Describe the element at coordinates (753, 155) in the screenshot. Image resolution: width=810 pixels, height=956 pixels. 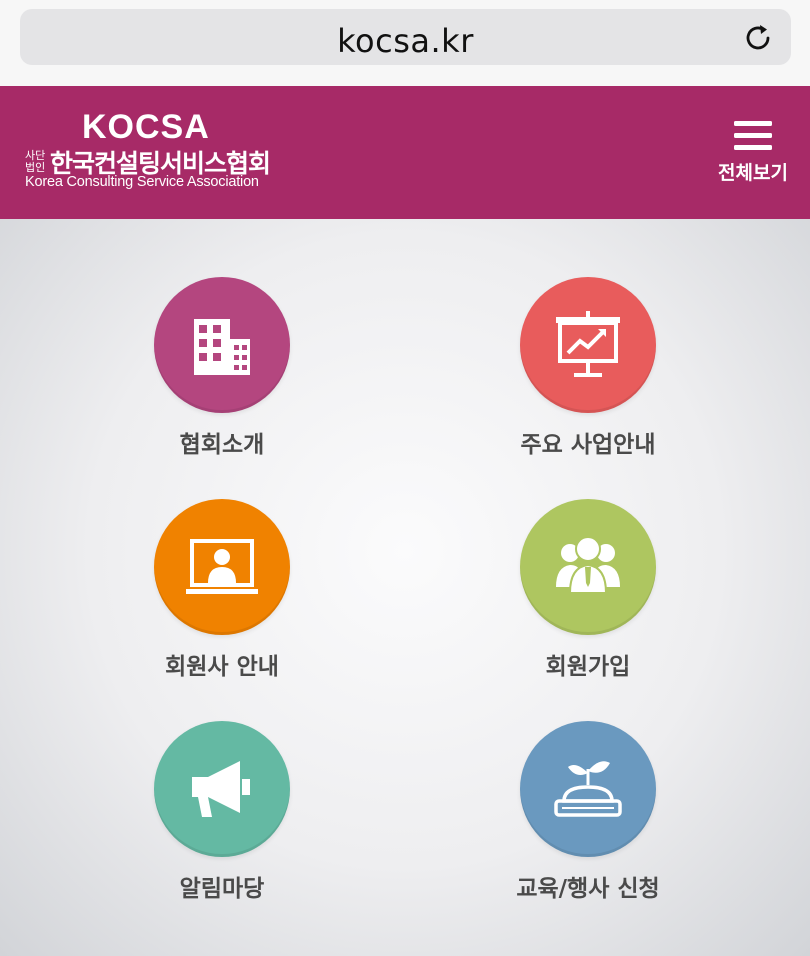
I see `full-menu-button: 전체보기` at that location.